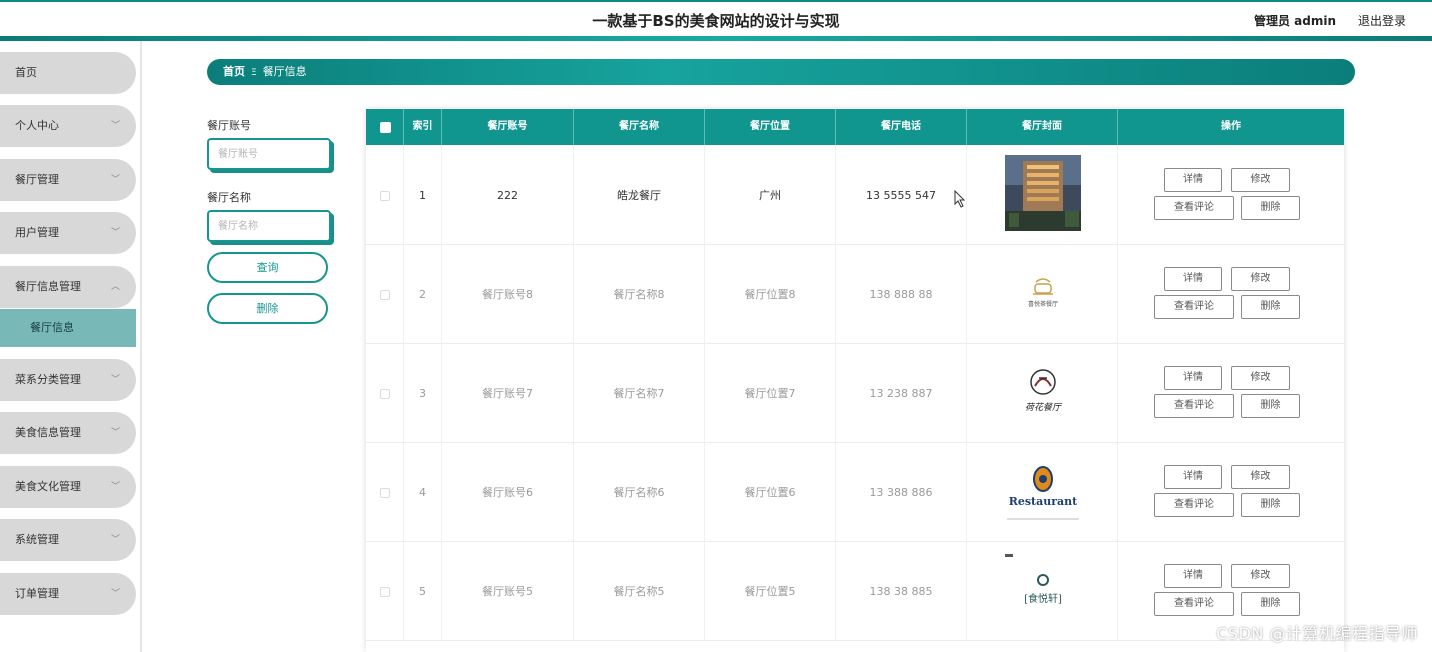 The image size is (1432, 652). Describe the element at coordinates (37, 539) in the screenshot. I see `sidebar-item-label: 系统管理` at that location.